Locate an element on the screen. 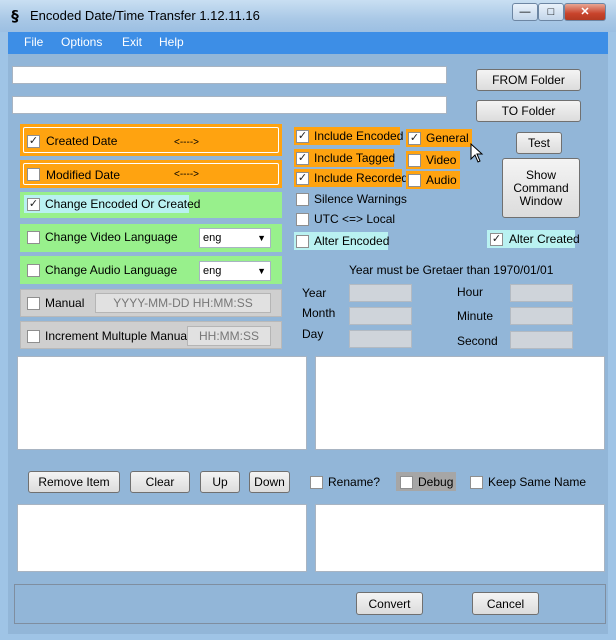 The width and height of the screenshot is (616, 640). second-label: Second is located at coordinates (477, 341).